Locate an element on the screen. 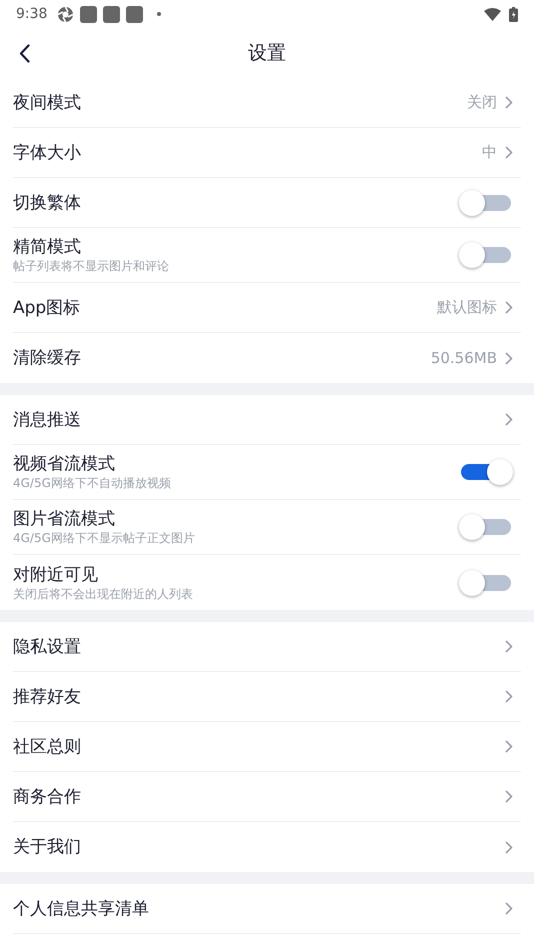 The width and height of the screenshot is (534, 950). settings-row: 消息推送 is located at coordinates (267, 420).